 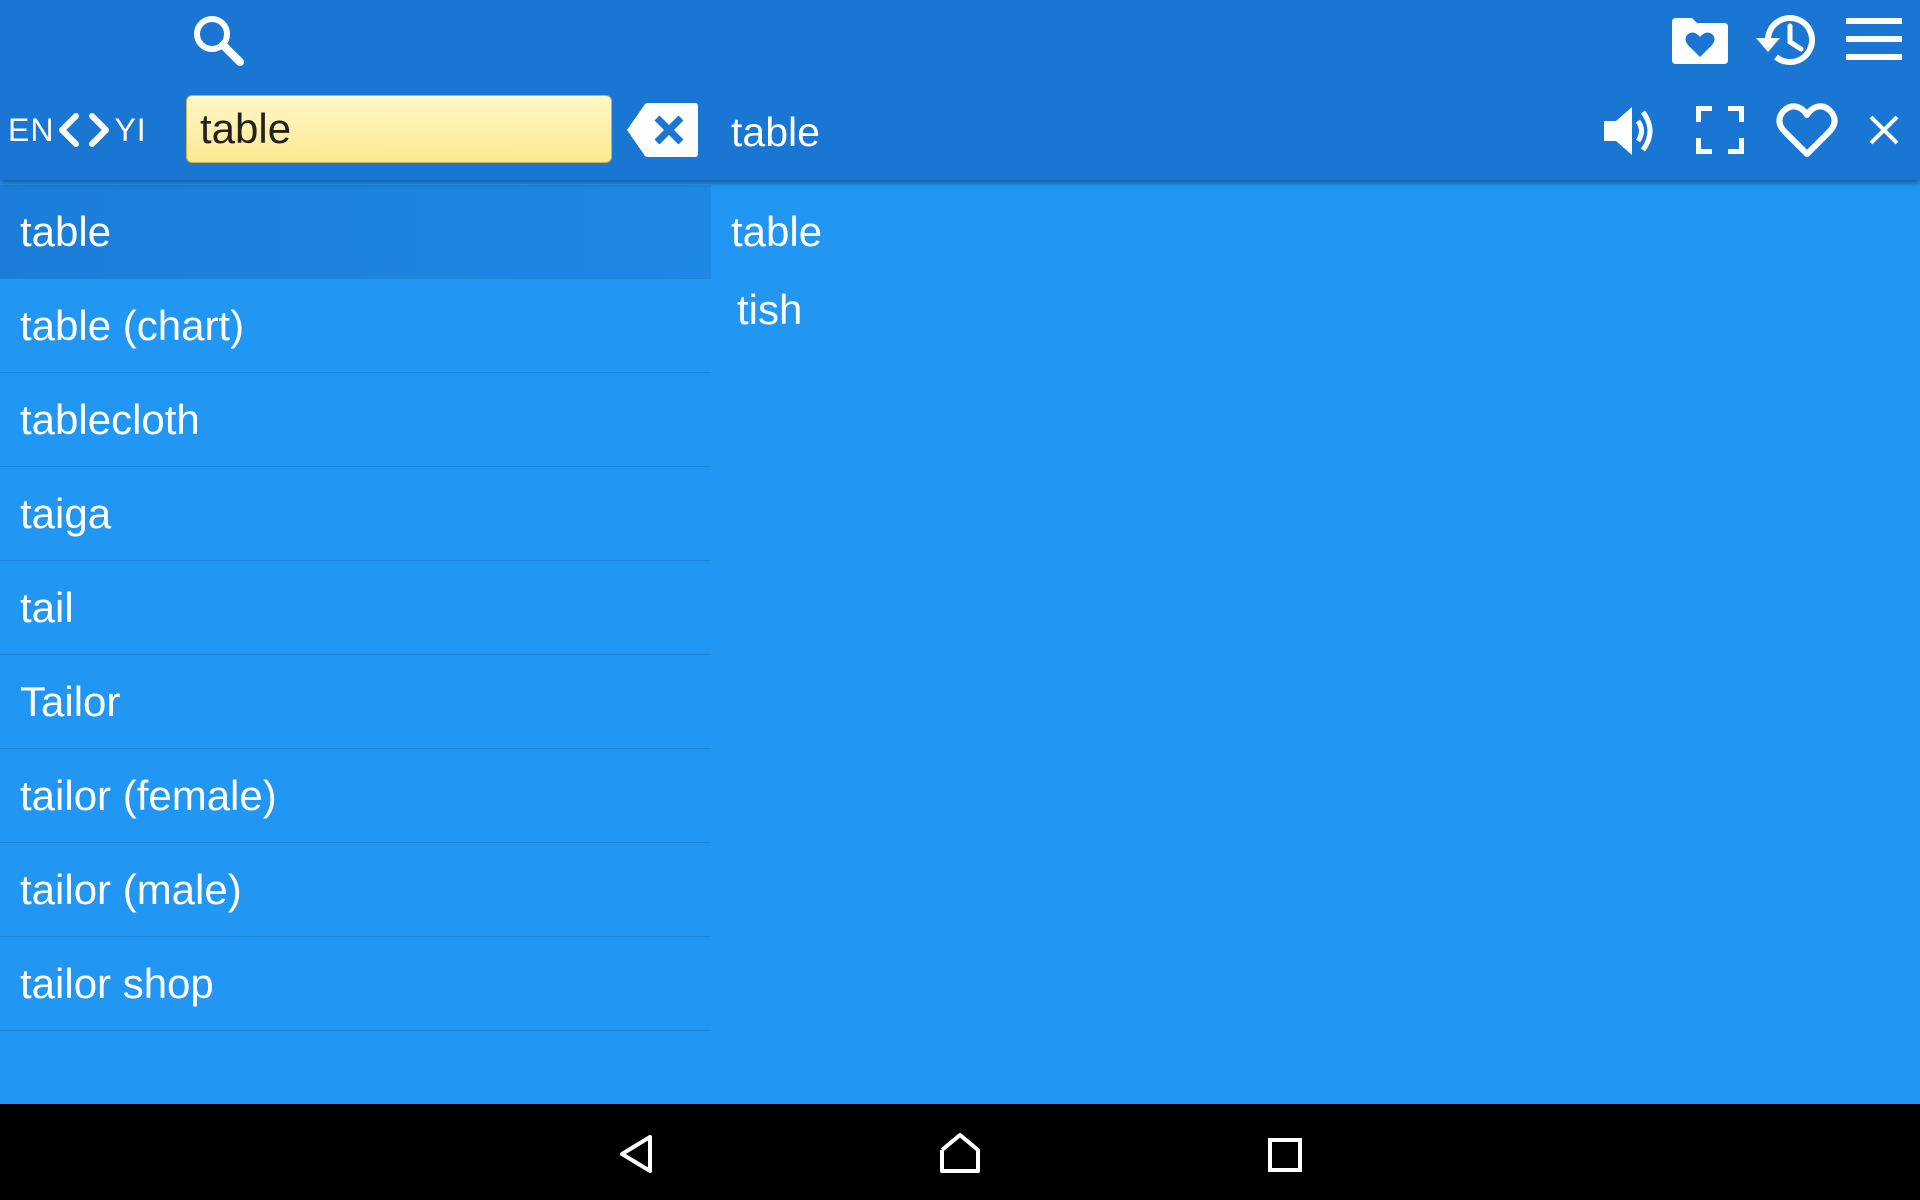 I want to click on list-item: tablecloth, so click(x=355, y=420).